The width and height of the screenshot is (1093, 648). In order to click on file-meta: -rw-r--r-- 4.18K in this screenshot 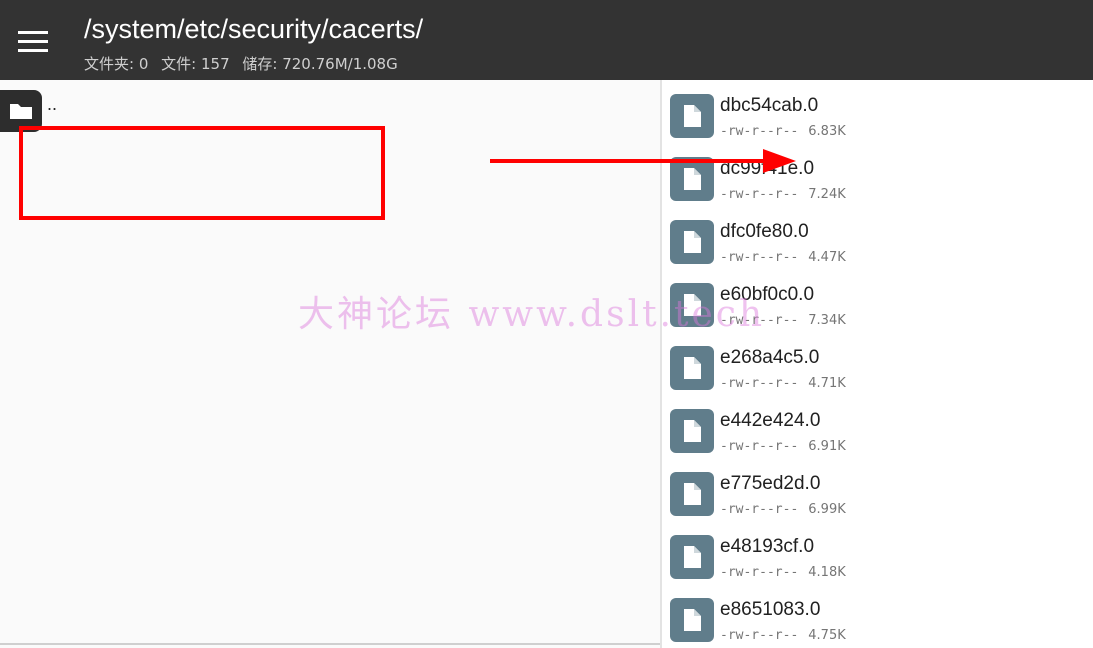, I will do `click(783, 572)`.